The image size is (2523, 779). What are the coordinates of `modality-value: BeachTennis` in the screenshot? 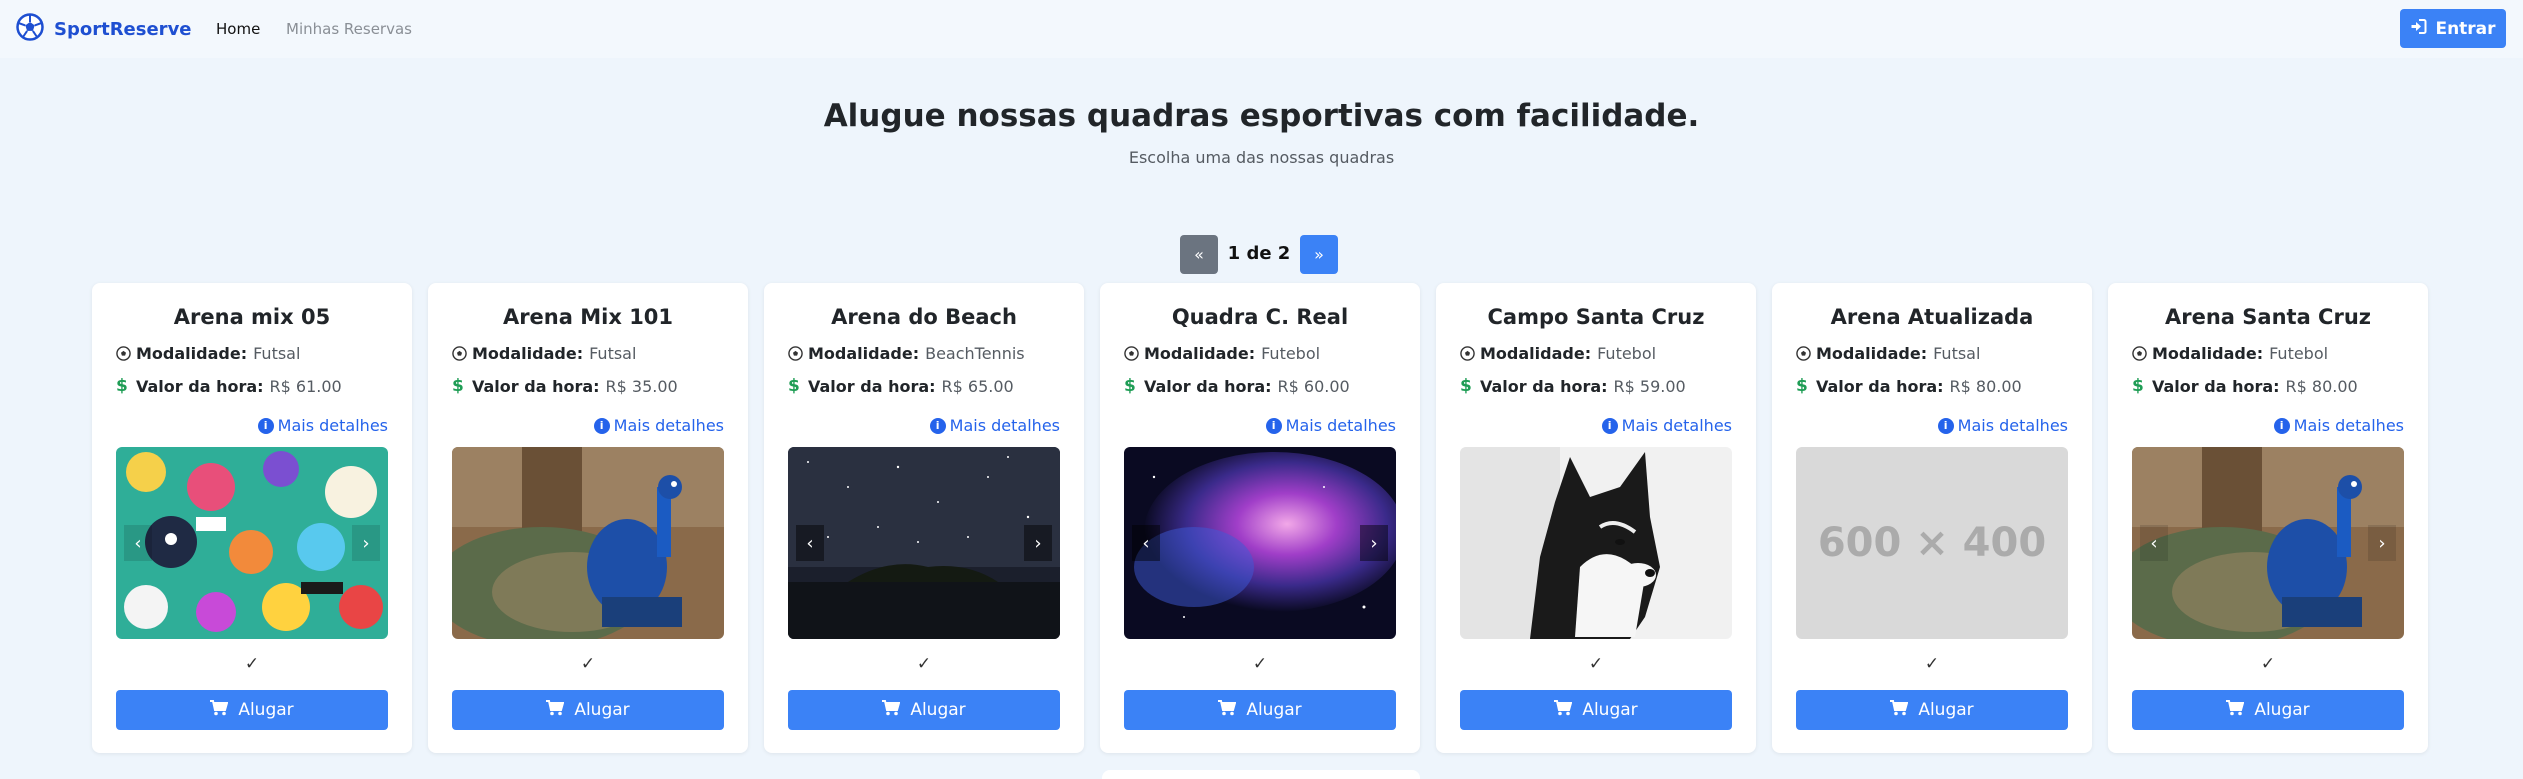 It's located at (975, 353).